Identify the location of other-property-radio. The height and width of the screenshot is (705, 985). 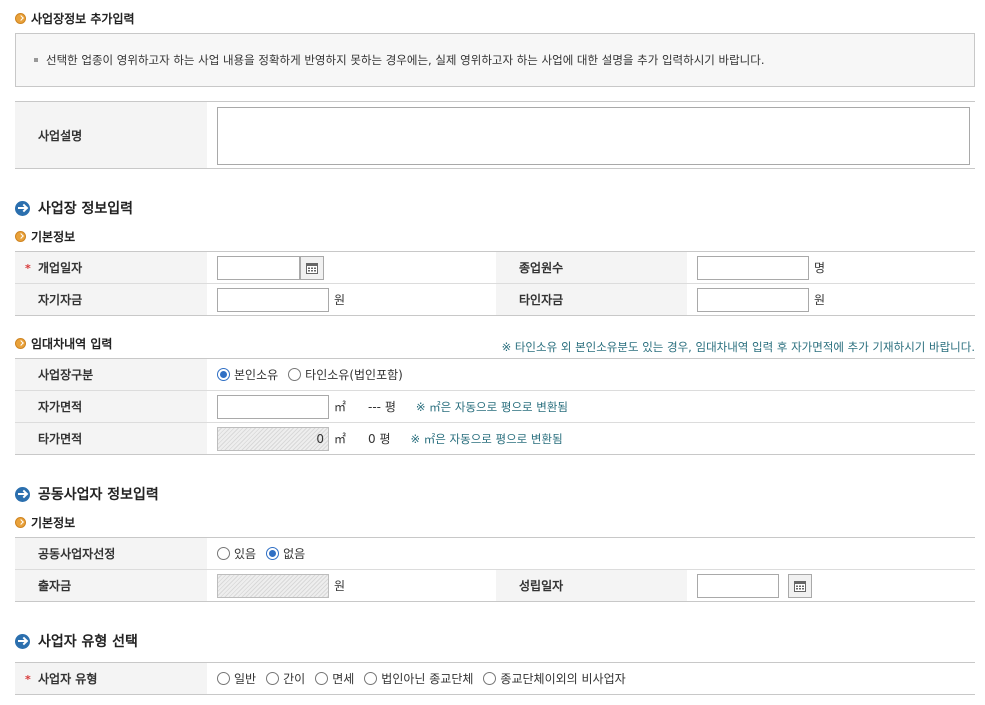
(295, 374).